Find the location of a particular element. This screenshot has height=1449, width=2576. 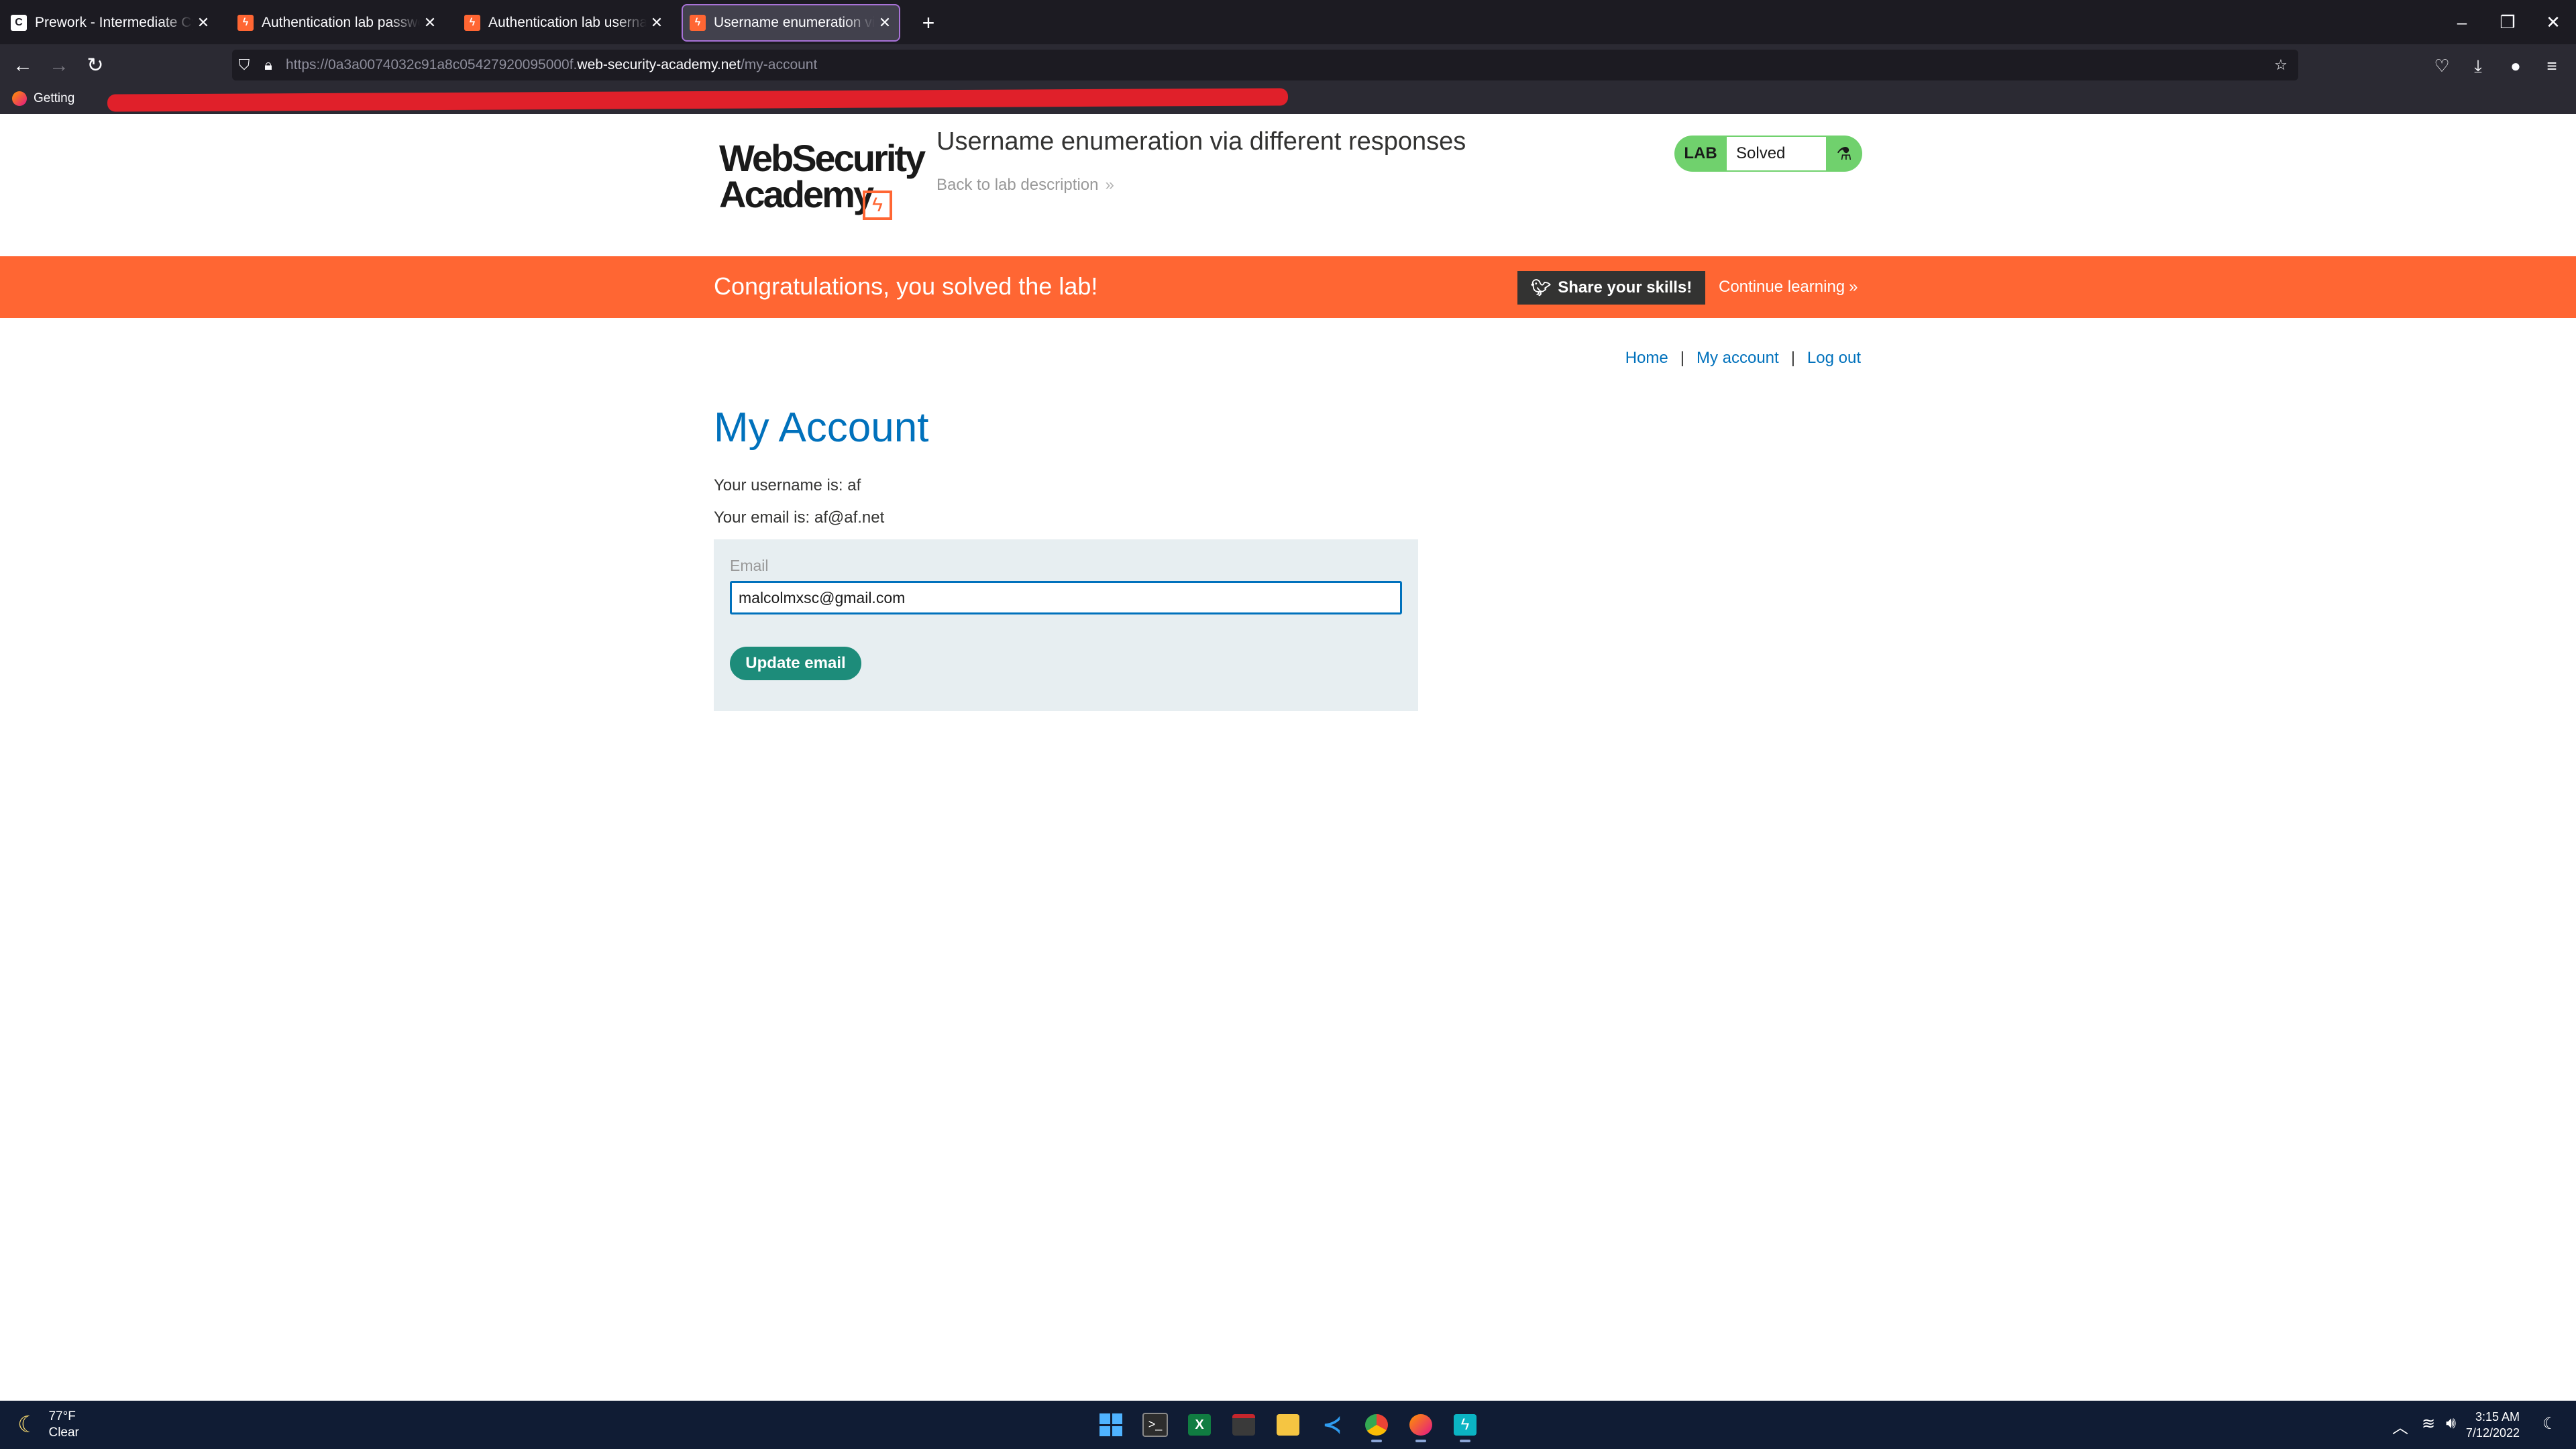

terminal-icon: >_ is located at coordinates (1155, 1424).